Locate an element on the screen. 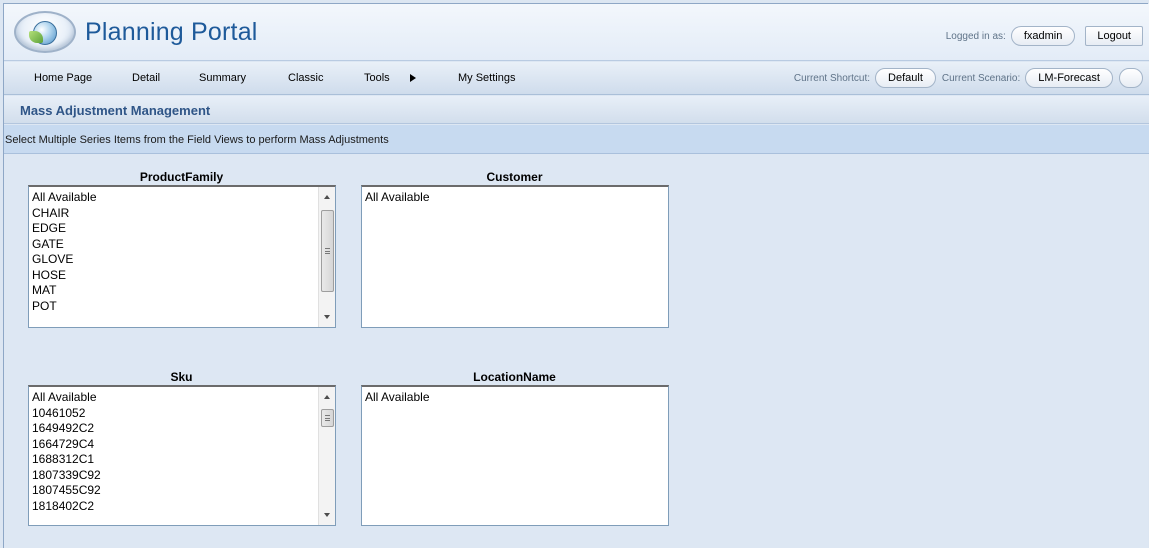  app-title: Planning Portal is located at coordinates (171, 32).